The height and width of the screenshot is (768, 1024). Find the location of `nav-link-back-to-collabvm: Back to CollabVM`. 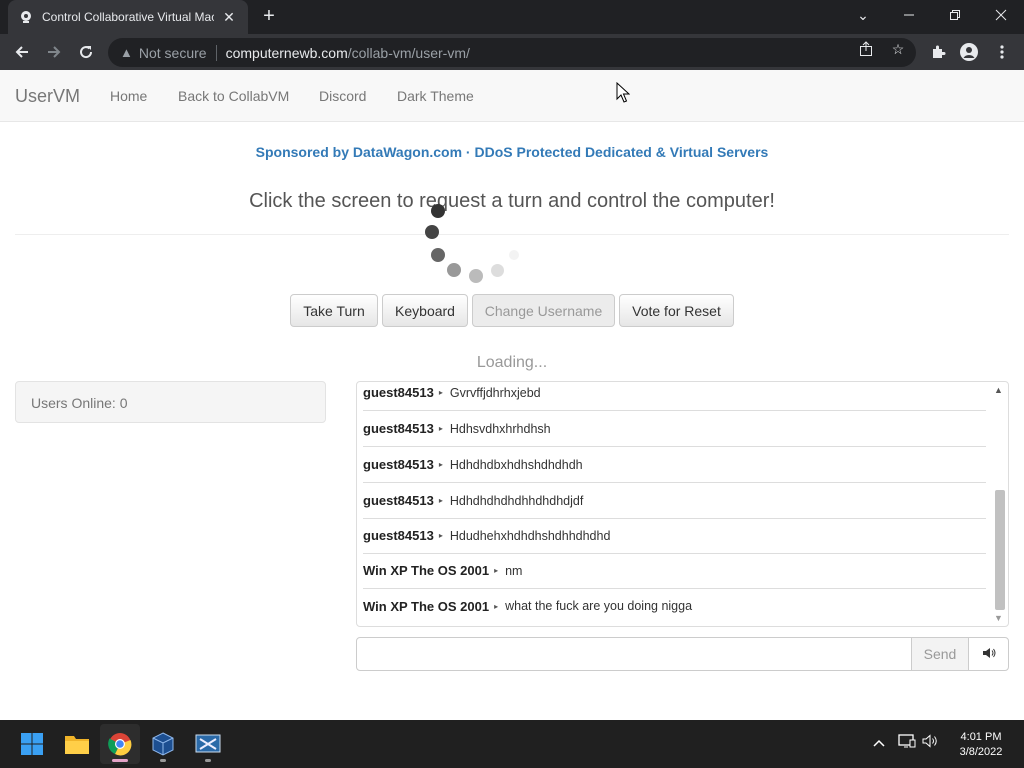

nav-link-back-to-collabvm: Back to CollabVM is located at coordinates (233, 96).